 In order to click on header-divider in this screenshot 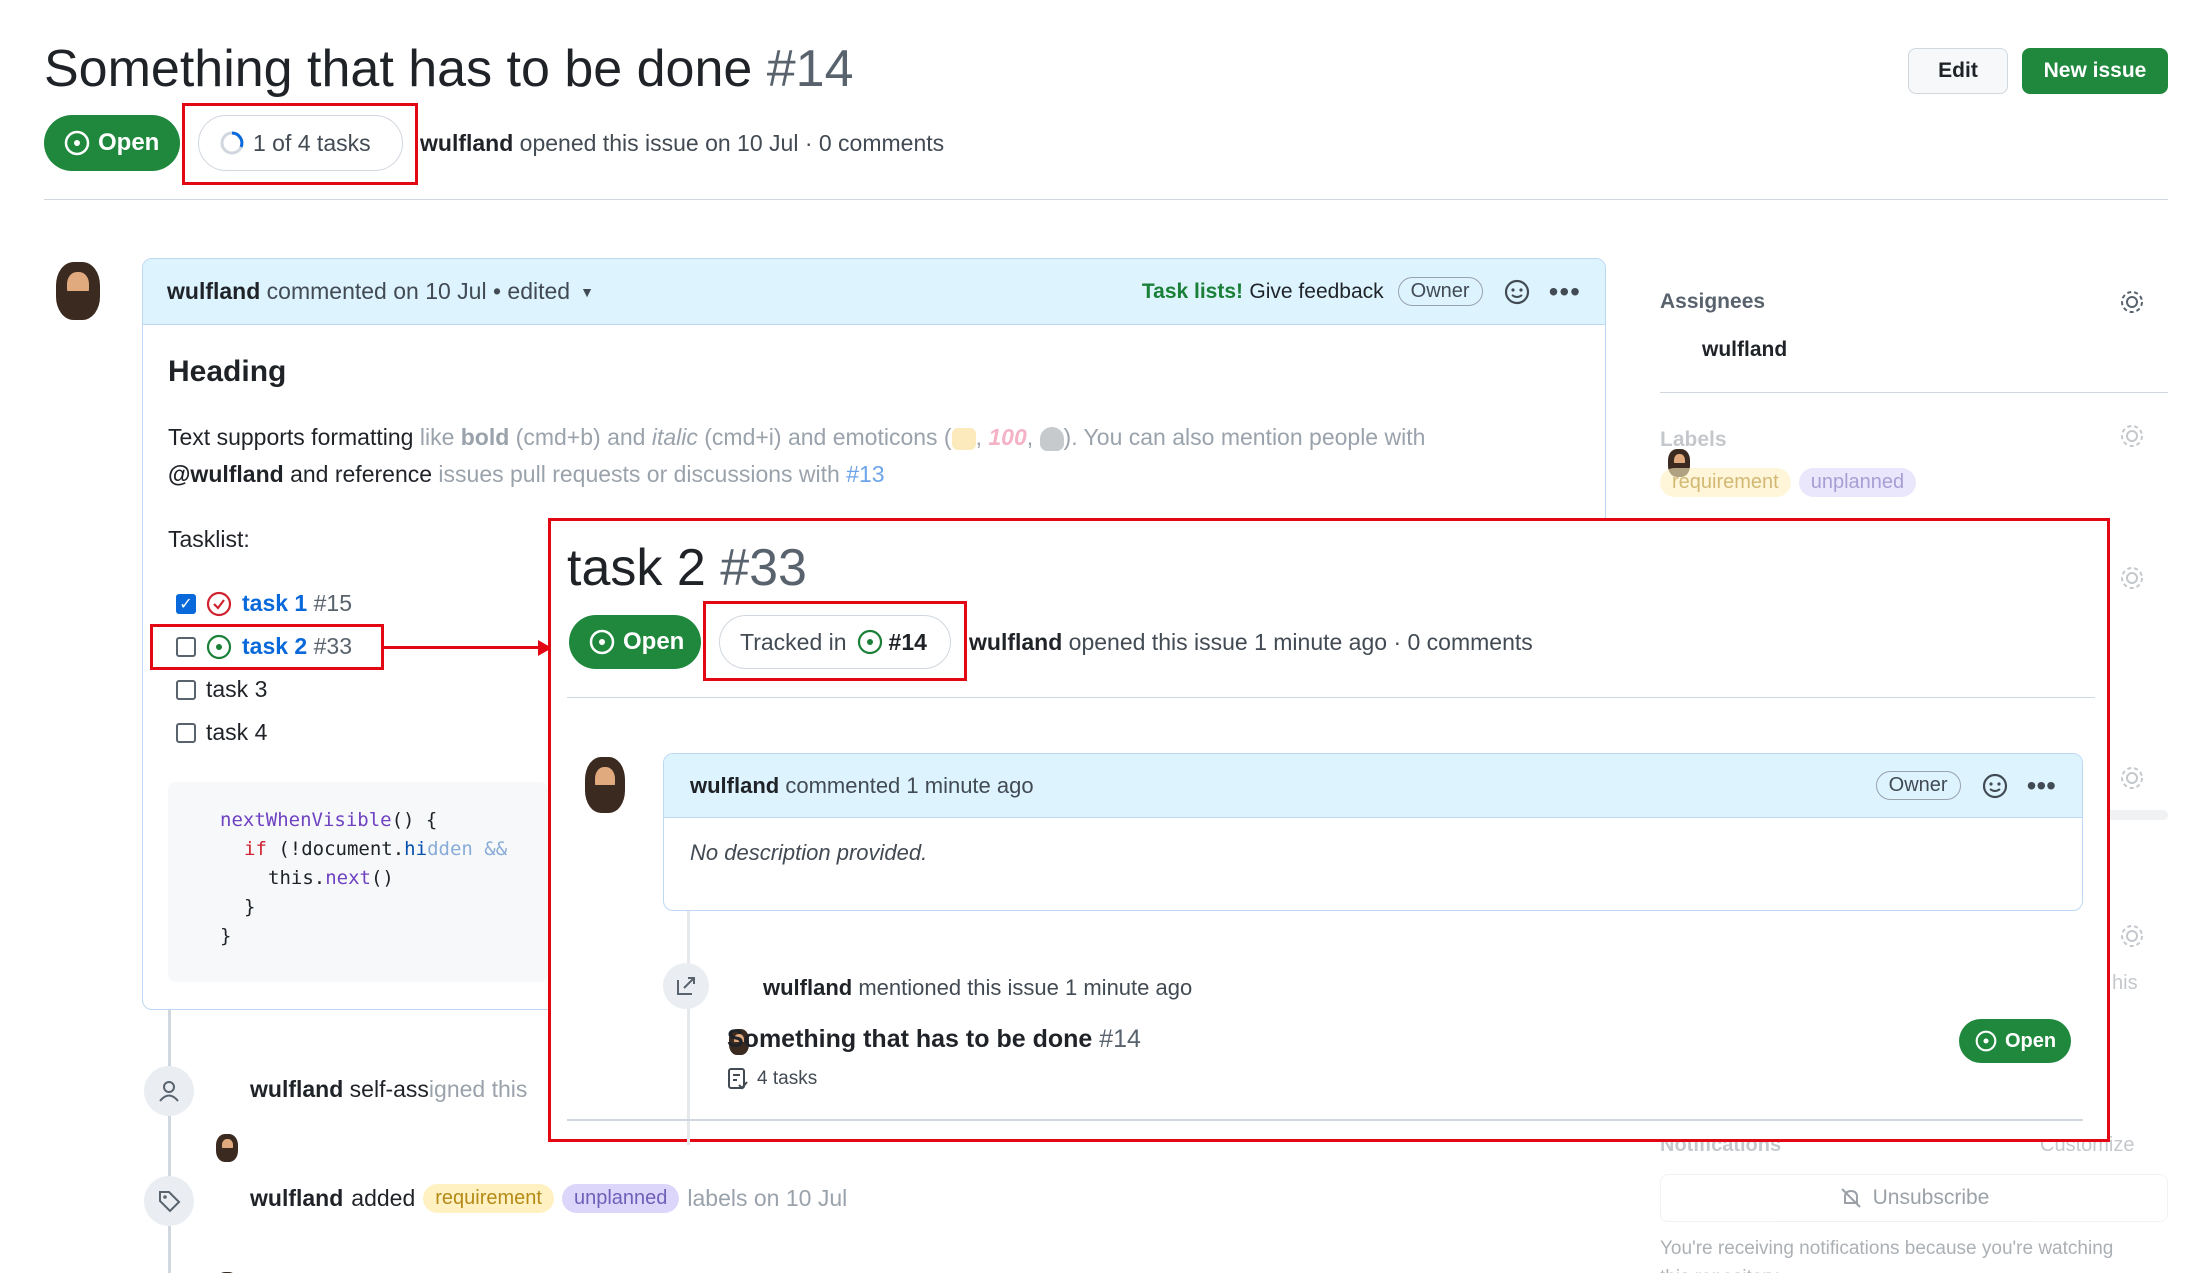, I will do `click(1106, 199)`.